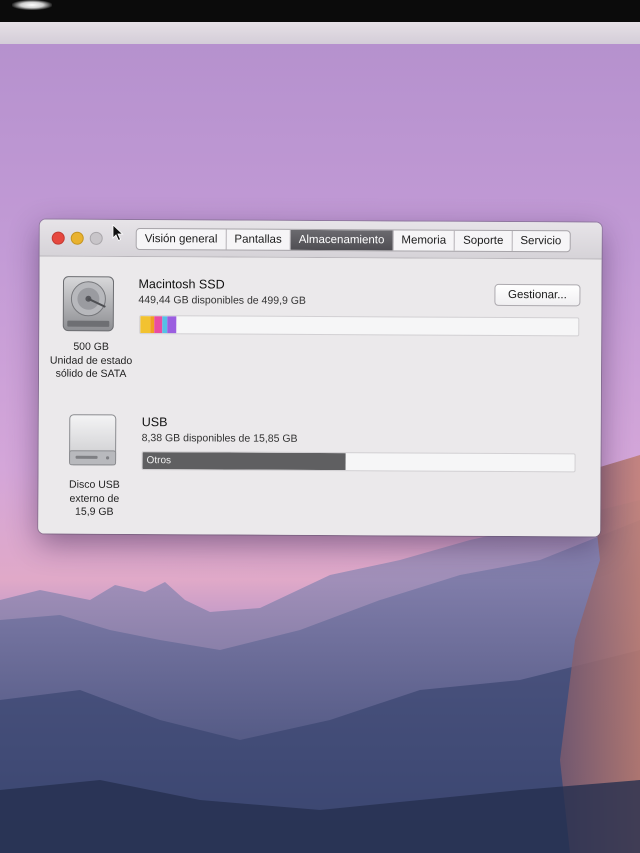 The height and width of the screenshot is (853, 640). Describe the element at coordinates (320, 33) in the screenshot. I see `menu-bar` at that location.